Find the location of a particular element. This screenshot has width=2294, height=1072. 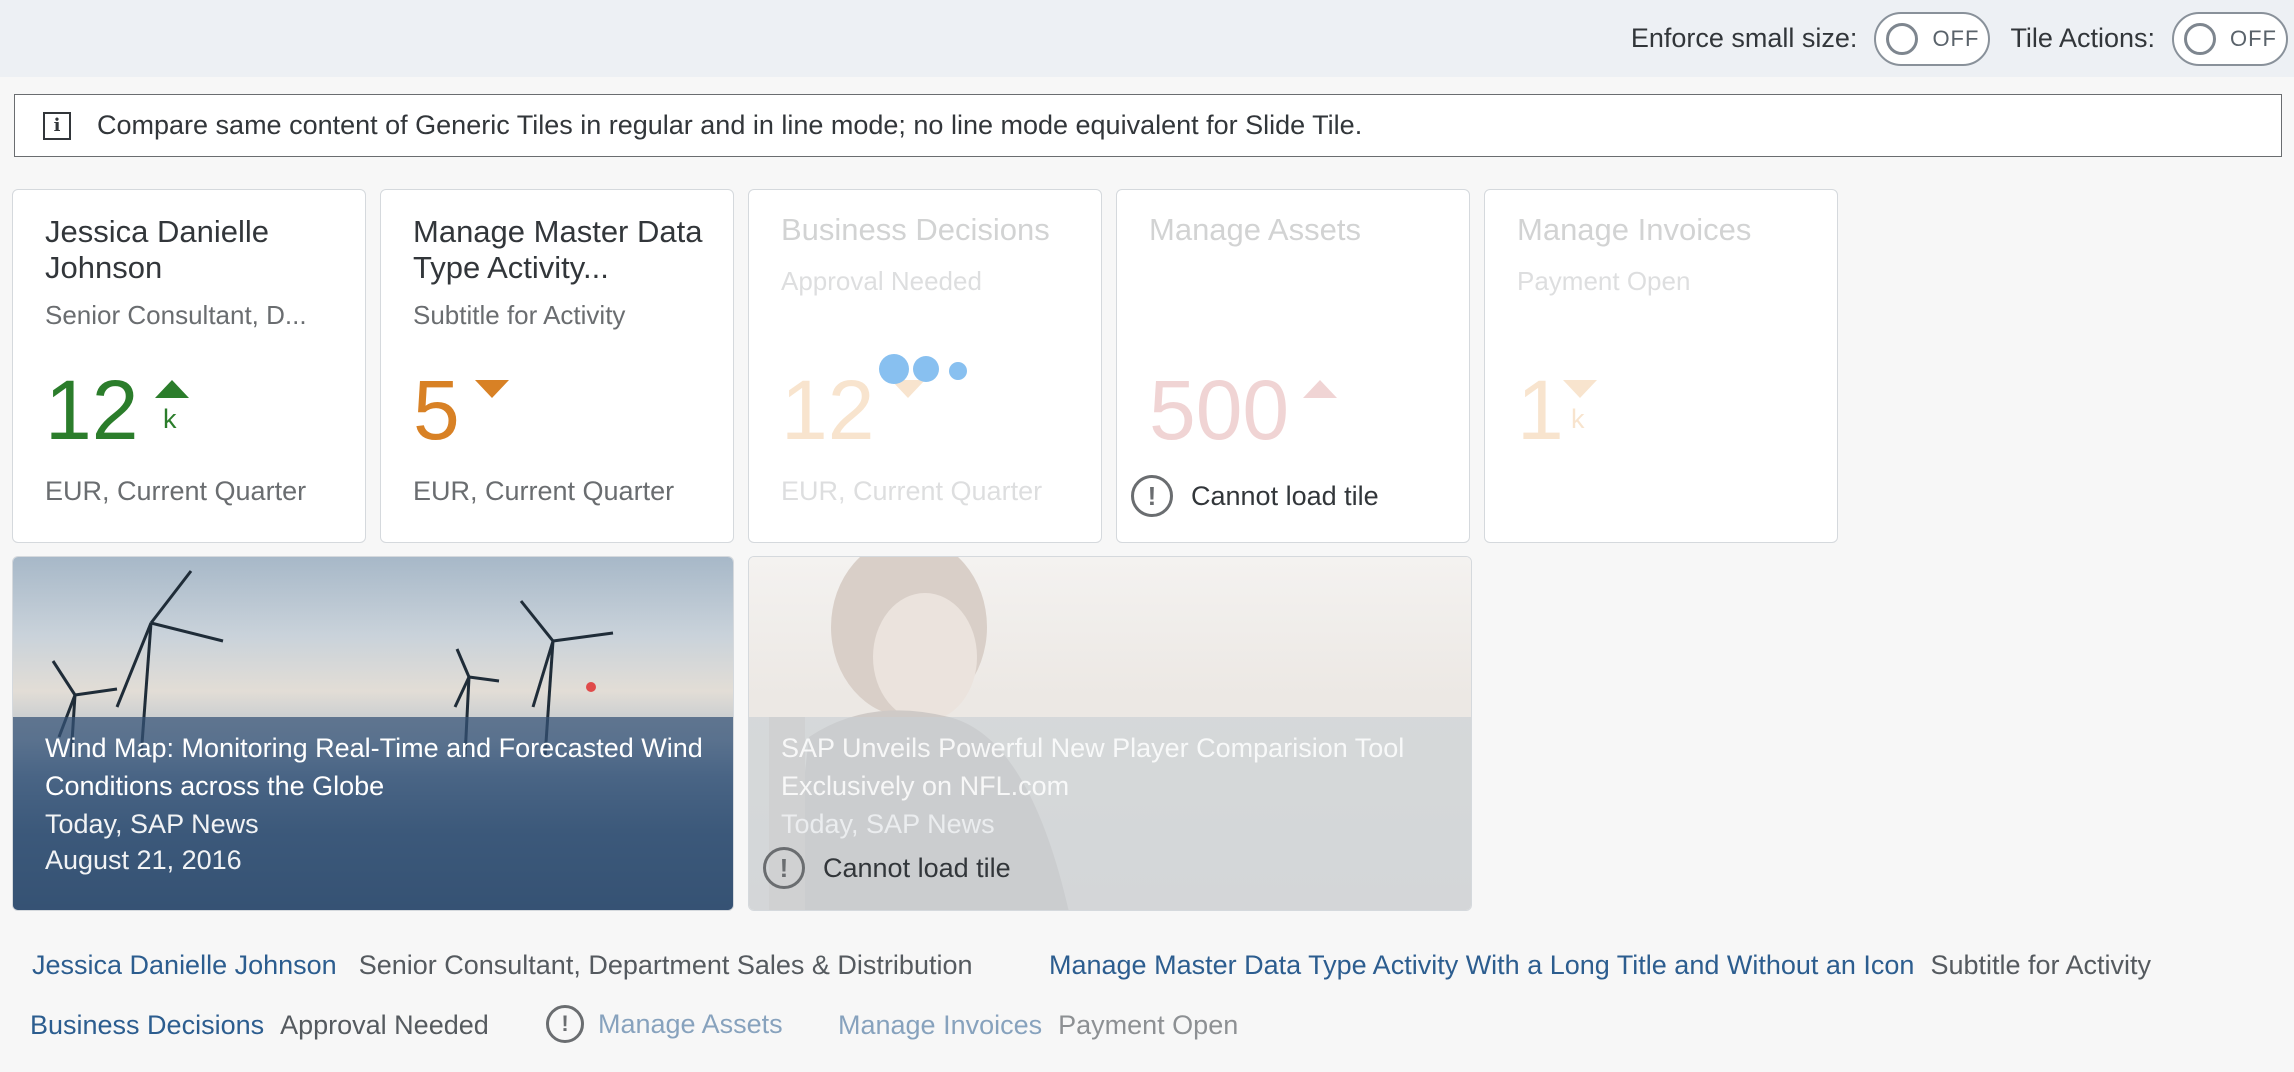

info-icon: i is located at coordinates (57, 125).